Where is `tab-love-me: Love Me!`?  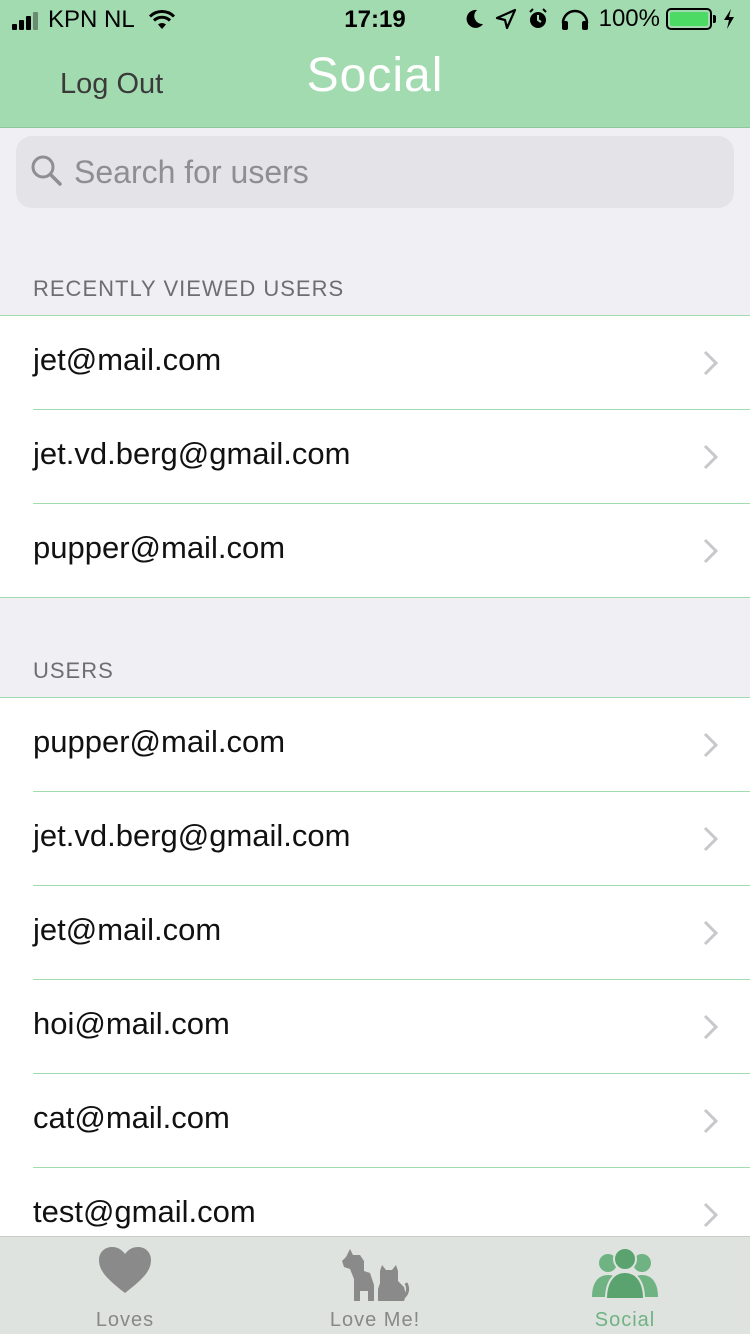
tab-love-me: Love Me! is located at coordinates (375, 1285).